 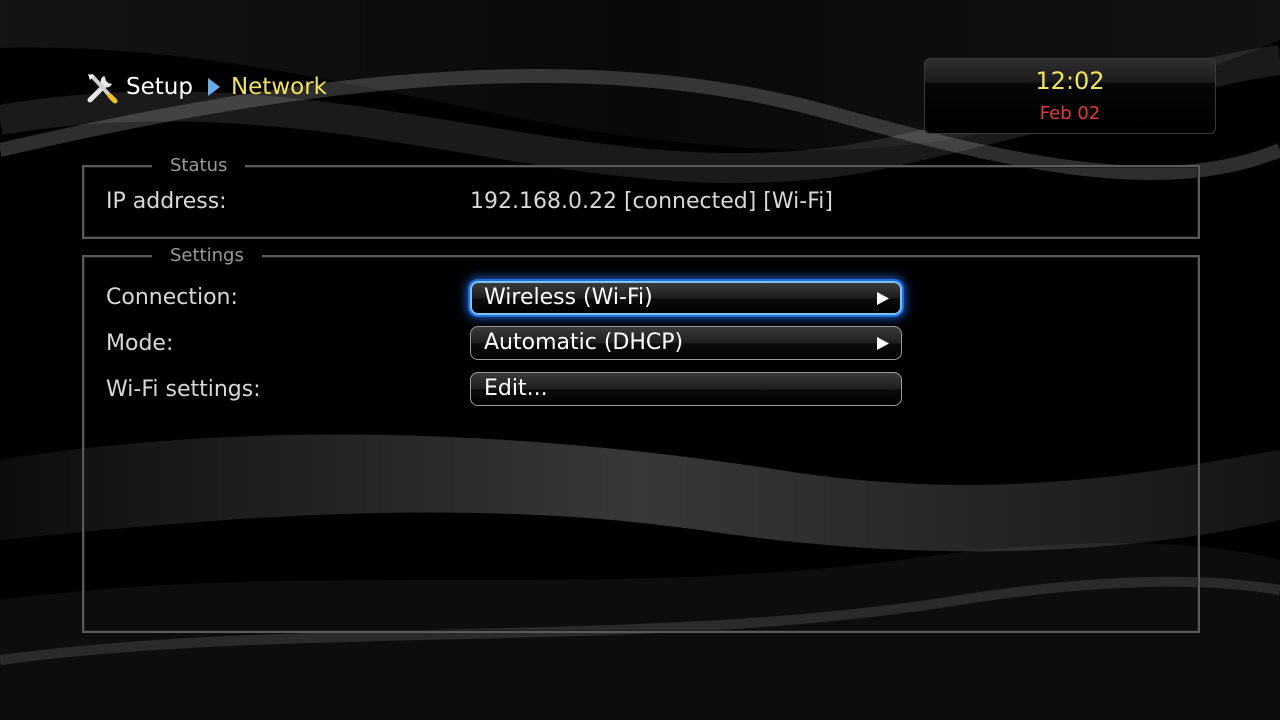 I want to click on connection-select: Wireless (Wi-Fi), so click(x=686, y=298).